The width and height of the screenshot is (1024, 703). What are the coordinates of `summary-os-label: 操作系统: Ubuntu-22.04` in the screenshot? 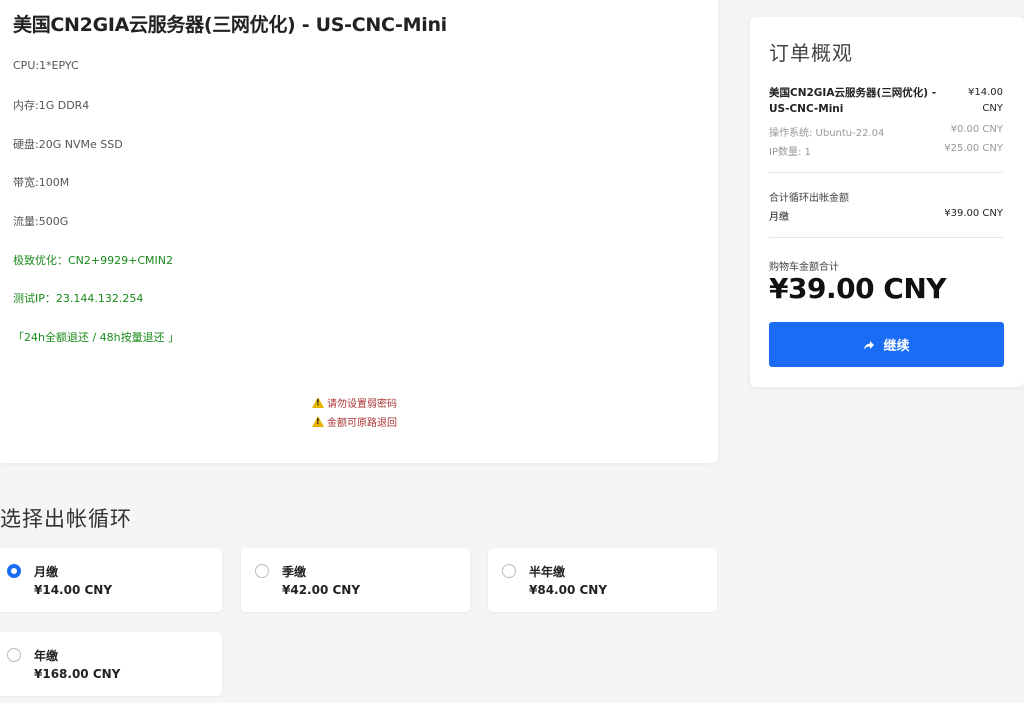 It's located at (827, 133).